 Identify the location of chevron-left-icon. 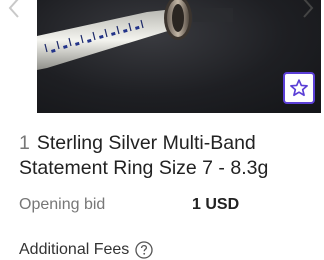
(13, 9).